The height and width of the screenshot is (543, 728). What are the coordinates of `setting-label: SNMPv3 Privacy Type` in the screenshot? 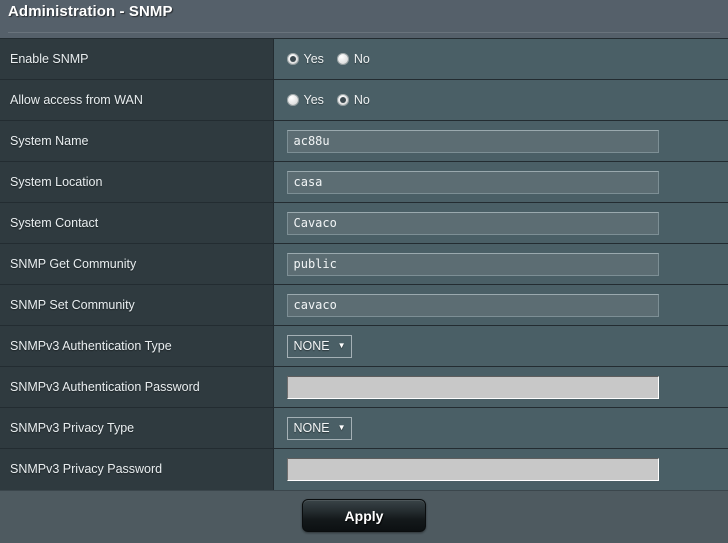 It's located at (137, 428).